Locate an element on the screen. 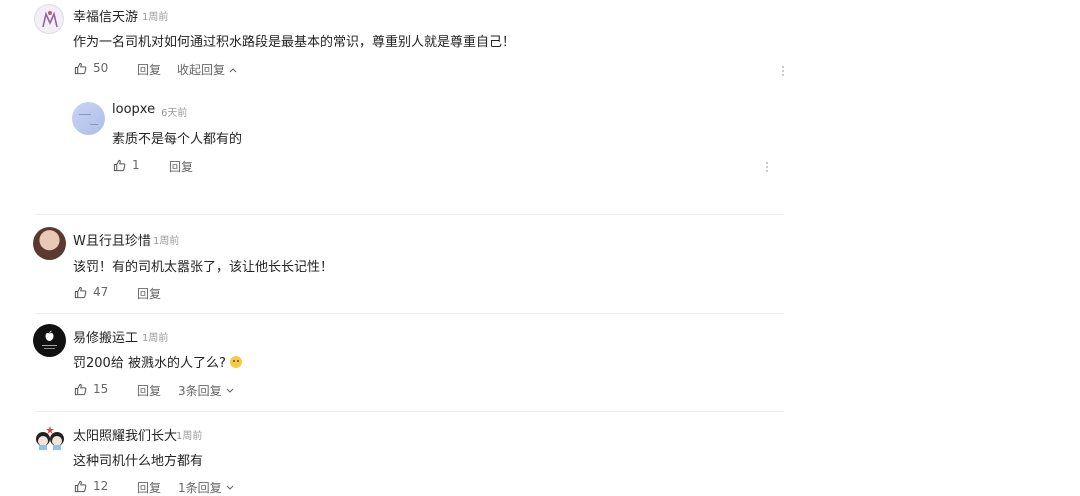  reply-author: loopxe is located at coordinates (133, 109).